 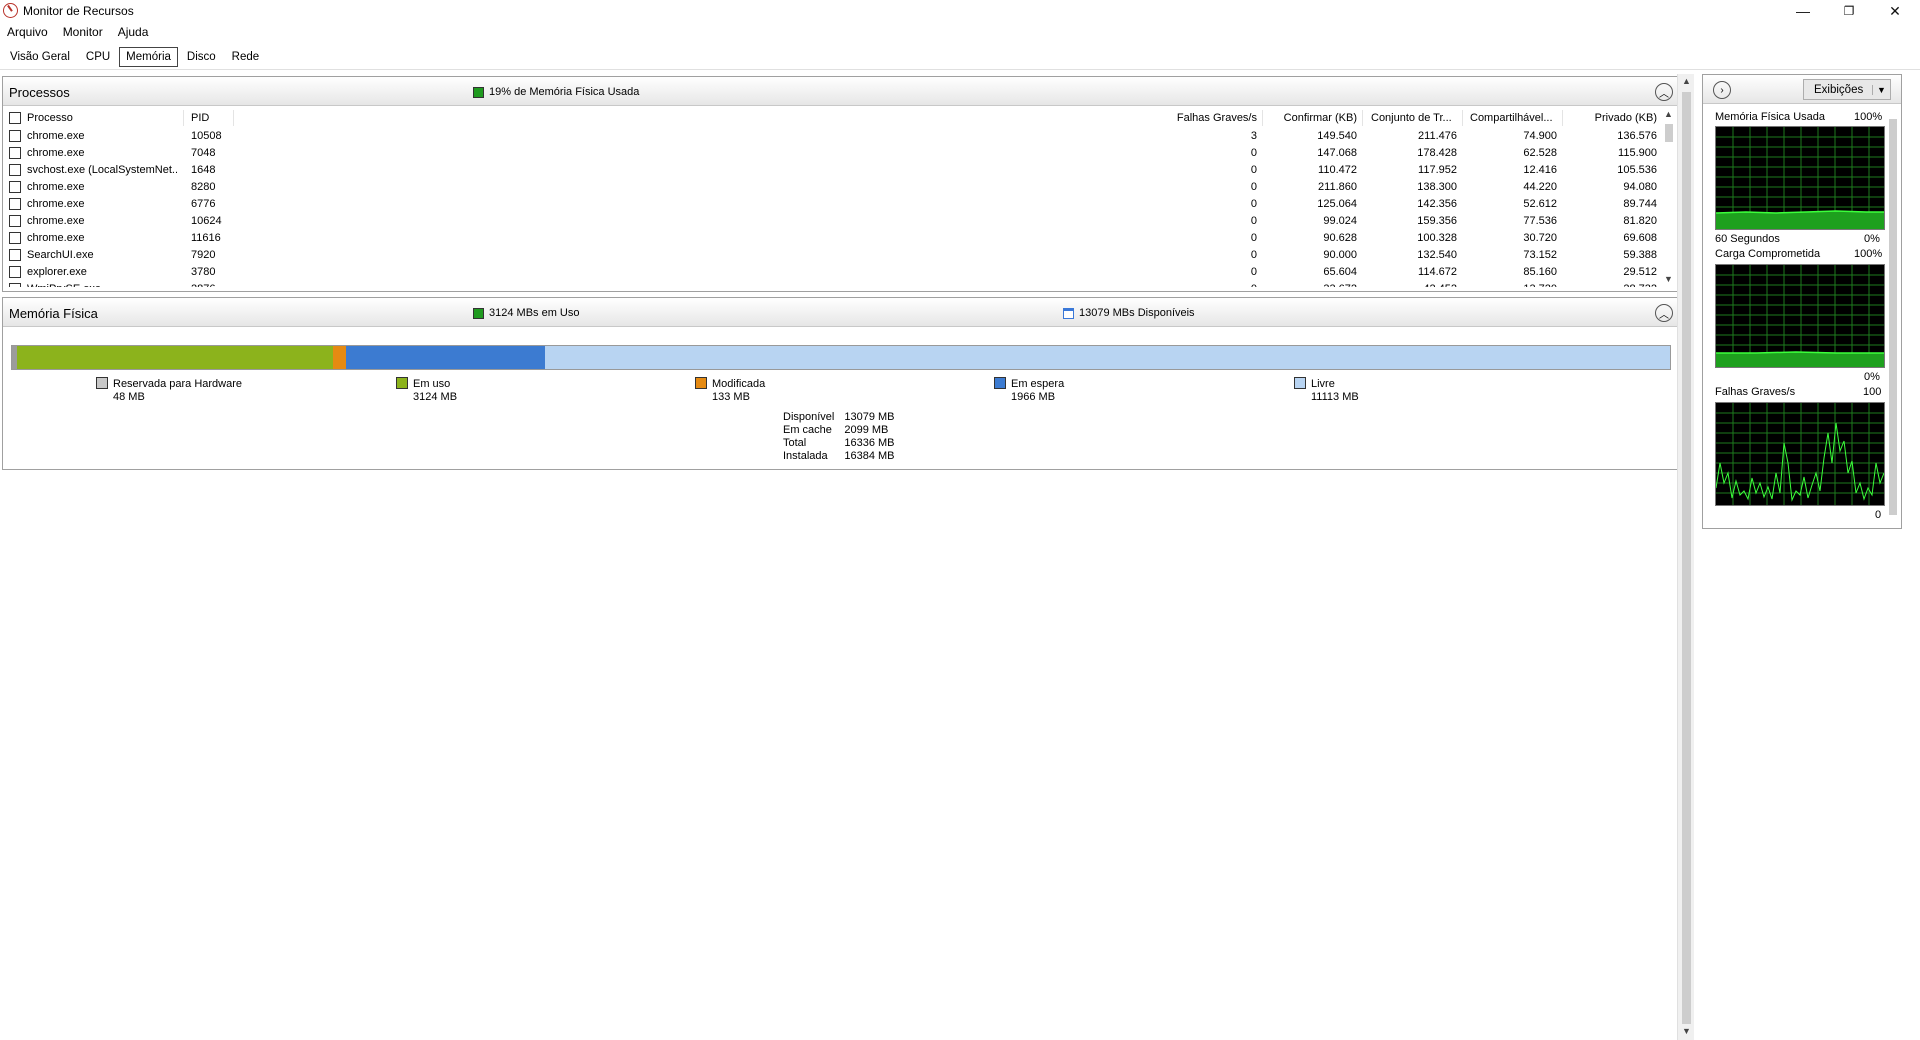 I want to click on cell-pid: 2876, so click(x=211, y=285).